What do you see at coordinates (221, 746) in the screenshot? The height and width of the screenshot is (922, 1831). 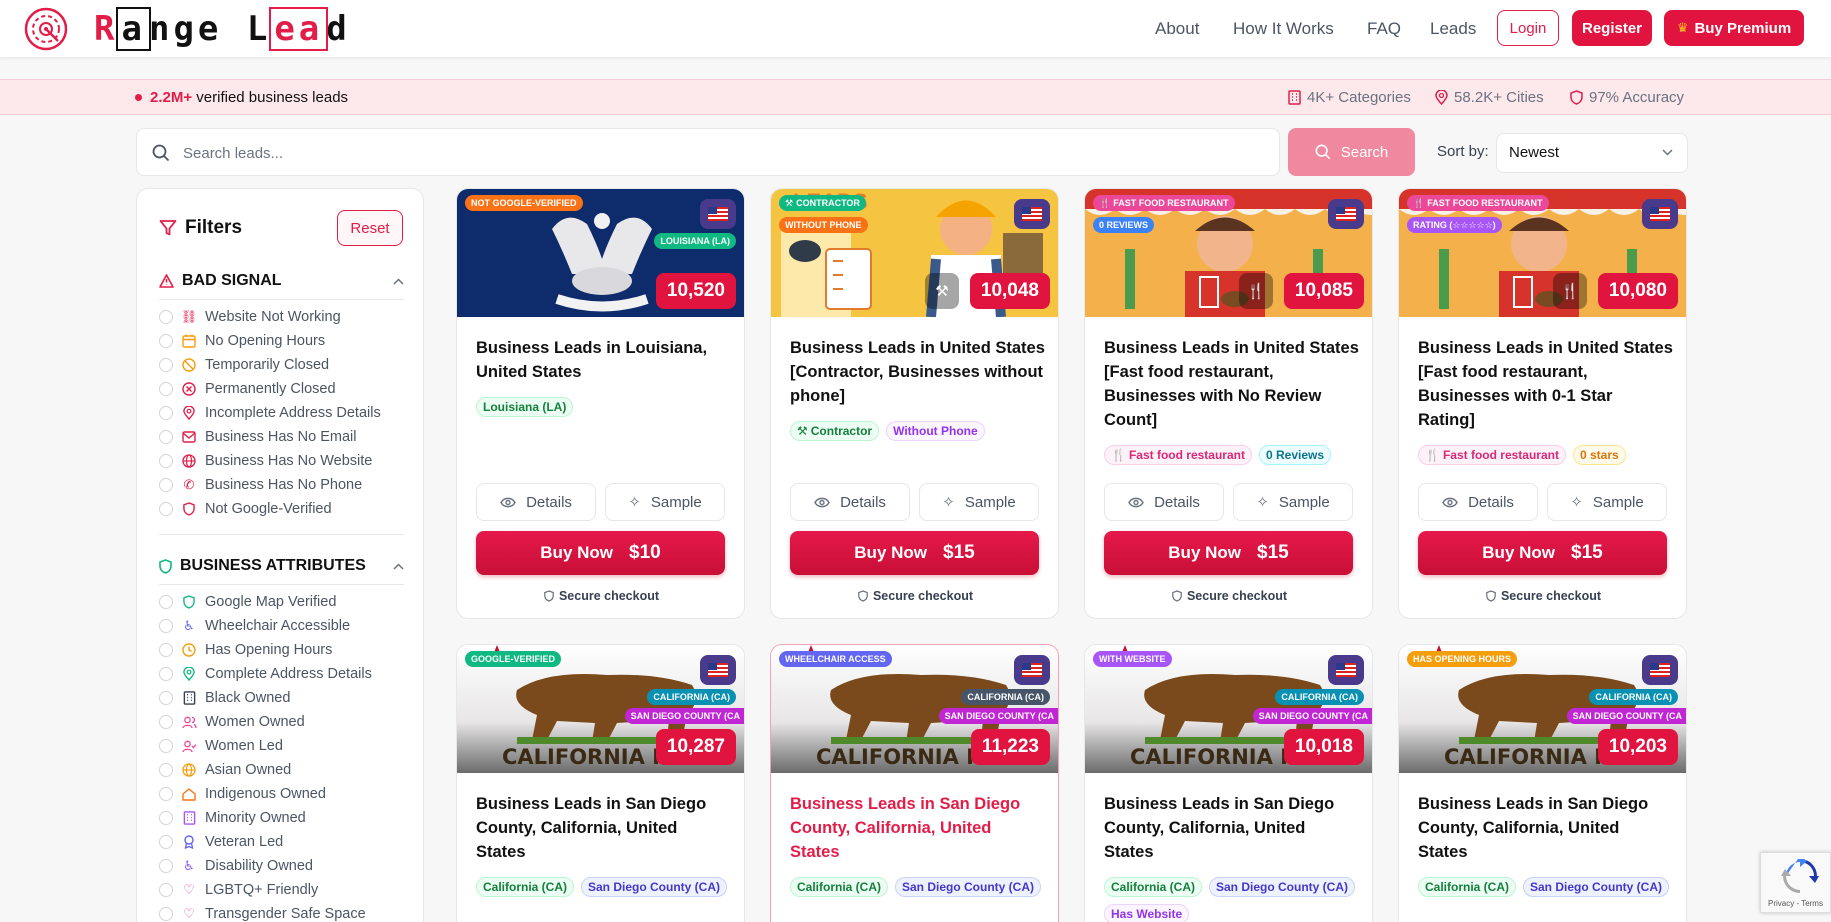 I see `filter-women-led: Women Led` at bounding box center [221, 746].